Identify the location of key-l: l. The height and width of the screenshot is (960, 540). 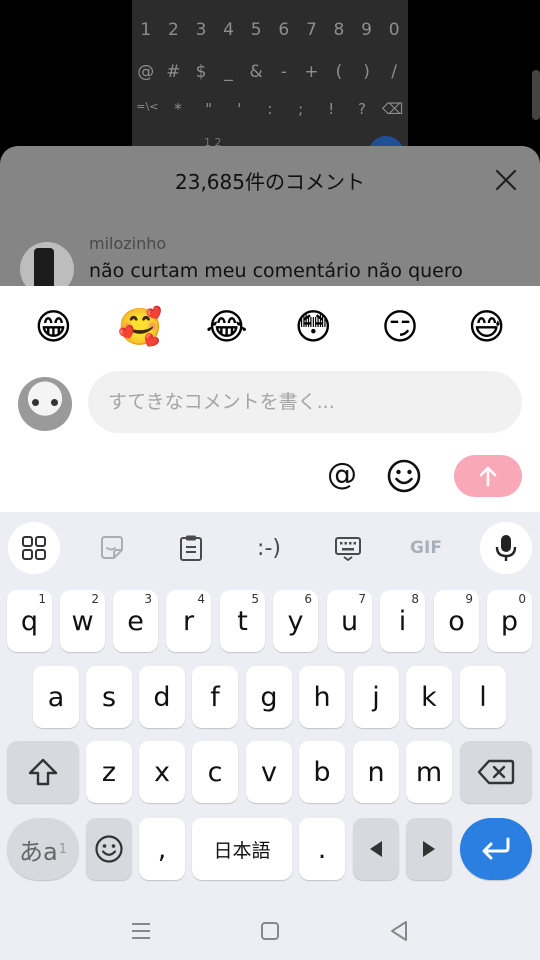
(483, 697).